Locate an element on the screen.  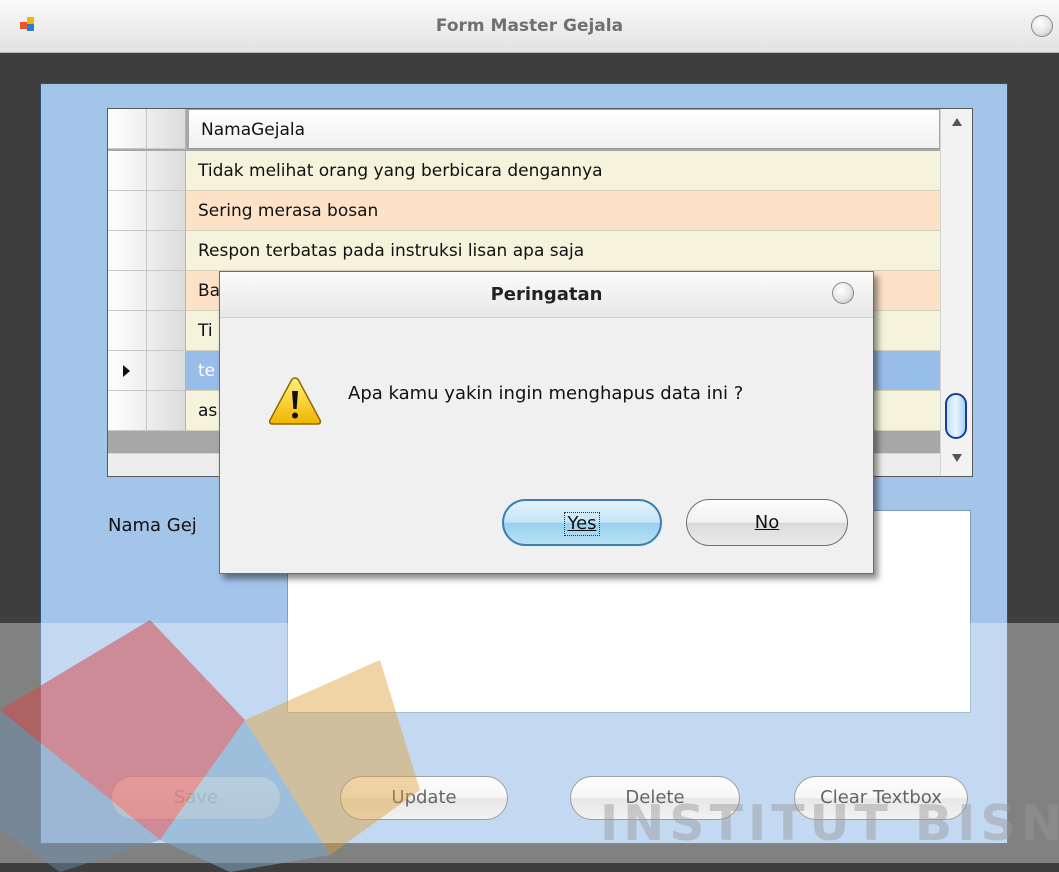
scroll-down-arrow-icon is located at coordinates (957, 458).